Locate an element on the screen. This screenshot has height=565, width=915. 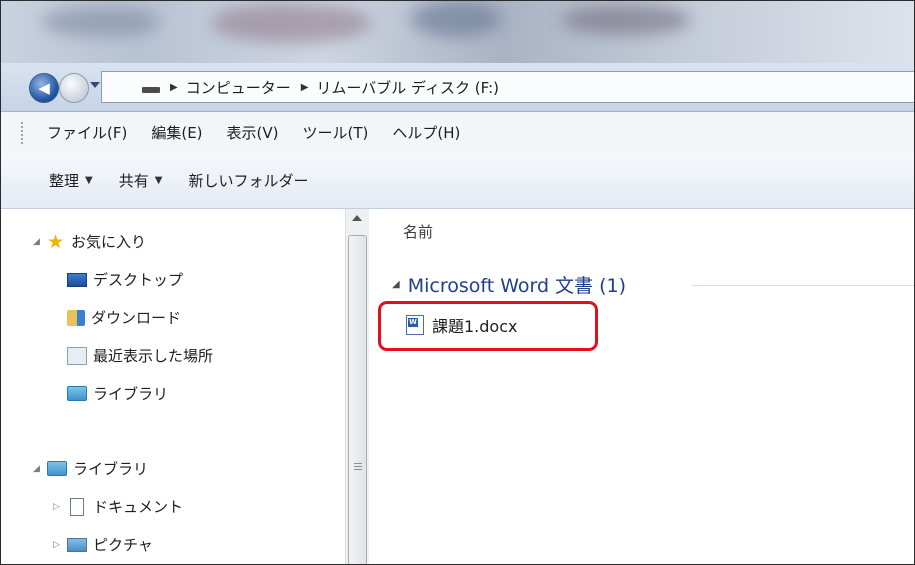
share-label: 共有 is located at coordinates (133, 181).